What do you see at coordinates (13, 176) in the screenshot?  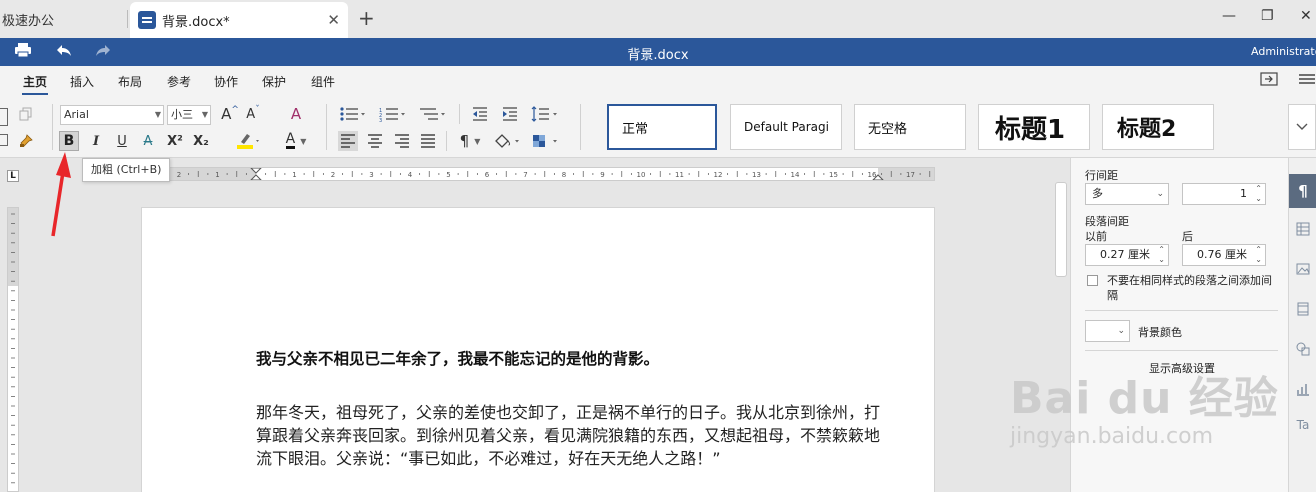 I see `tab-stop-selector: L` at bounding box center [13, 176].